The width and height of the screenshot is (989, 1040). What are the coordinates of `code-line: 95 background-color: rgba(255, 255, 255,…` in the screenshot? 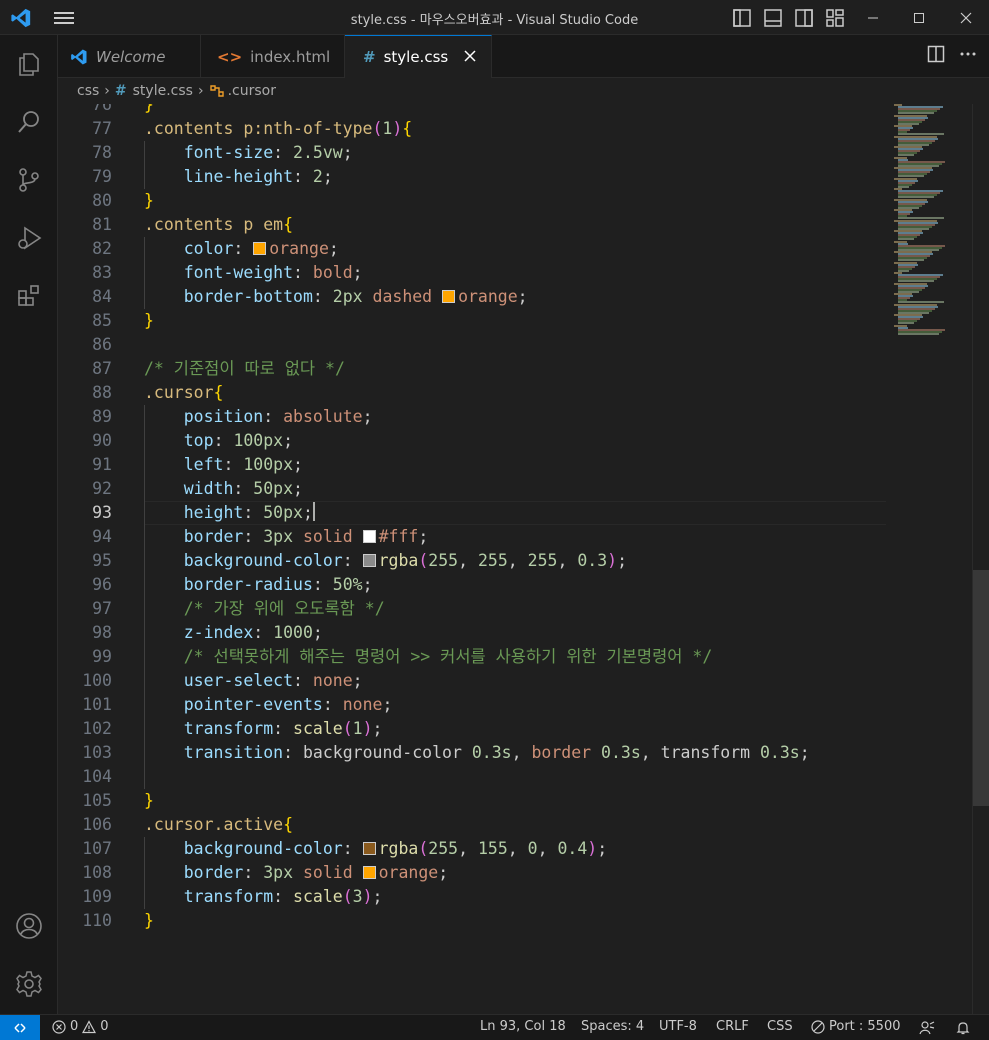 It's located at (473, 561).